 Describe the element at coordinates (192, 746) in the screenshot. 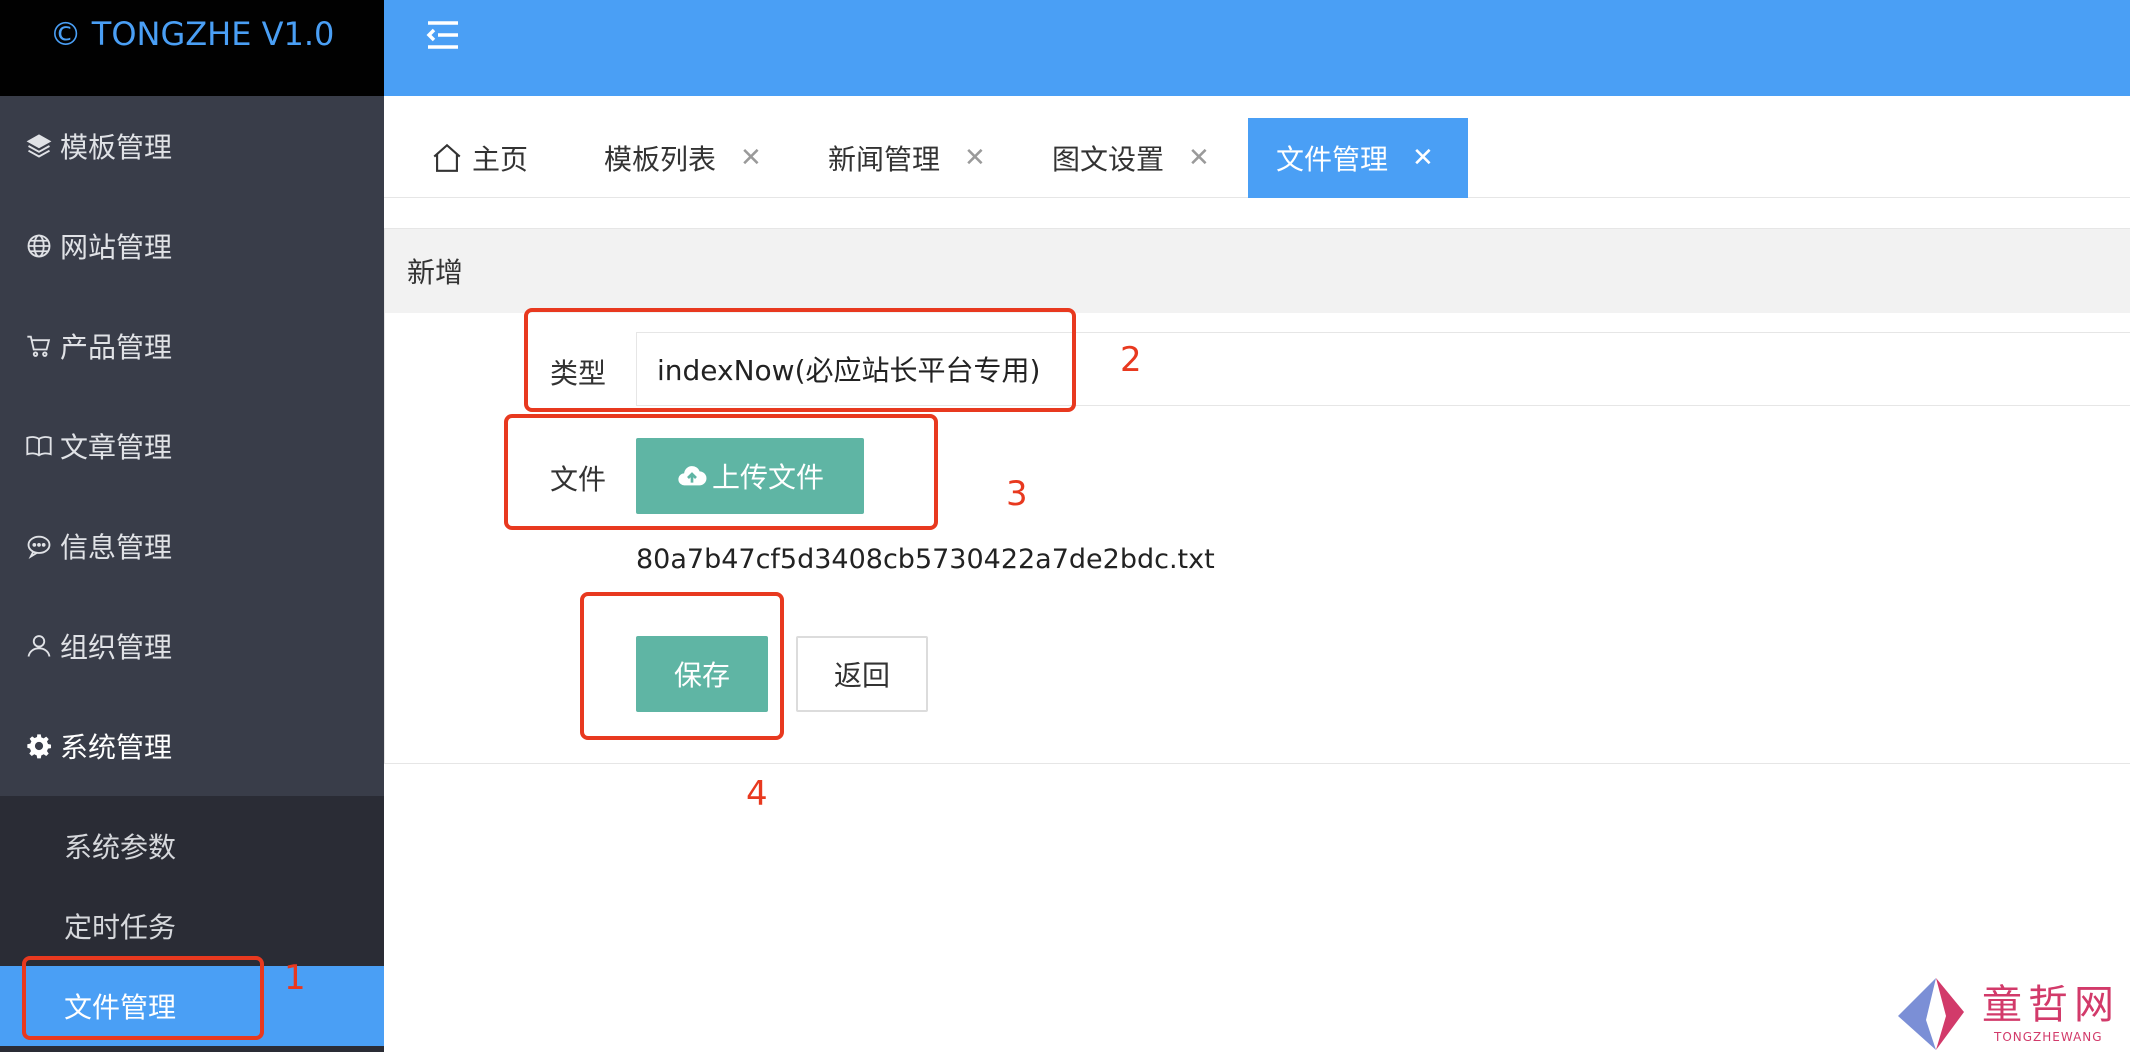

I see `sidebar-item-system: 系统管理` at that location.